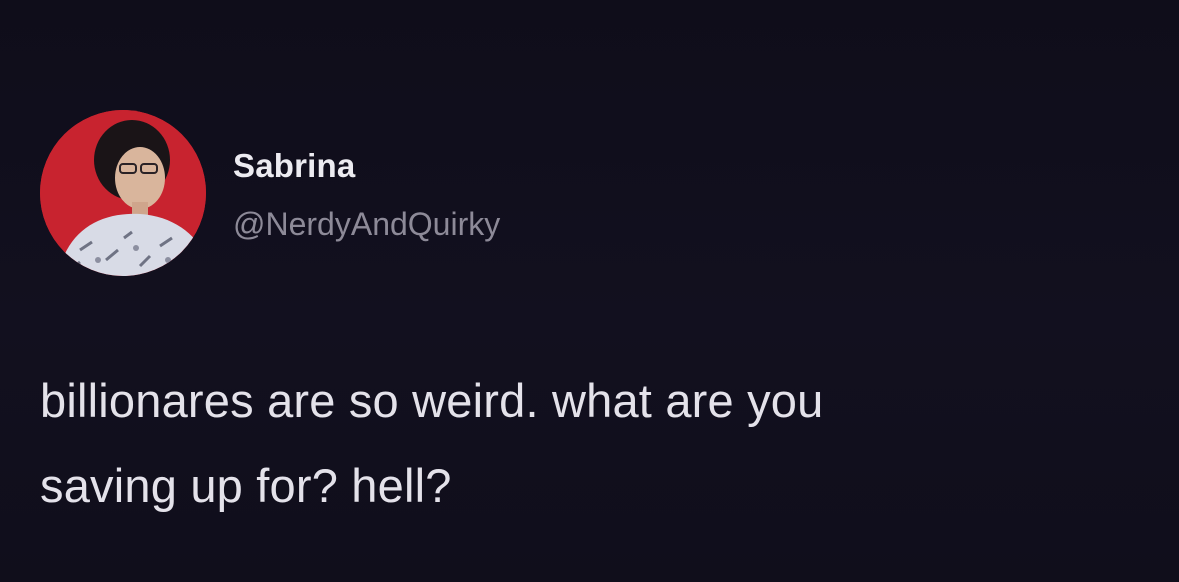 Image resolution: width=1179 pixels, height=582 pixels. What do you see at coordinates (432, 400) in the screenshot?
I see `tweet-text-line: billionares are so weird. what are you` at bounding box center [432, 400].